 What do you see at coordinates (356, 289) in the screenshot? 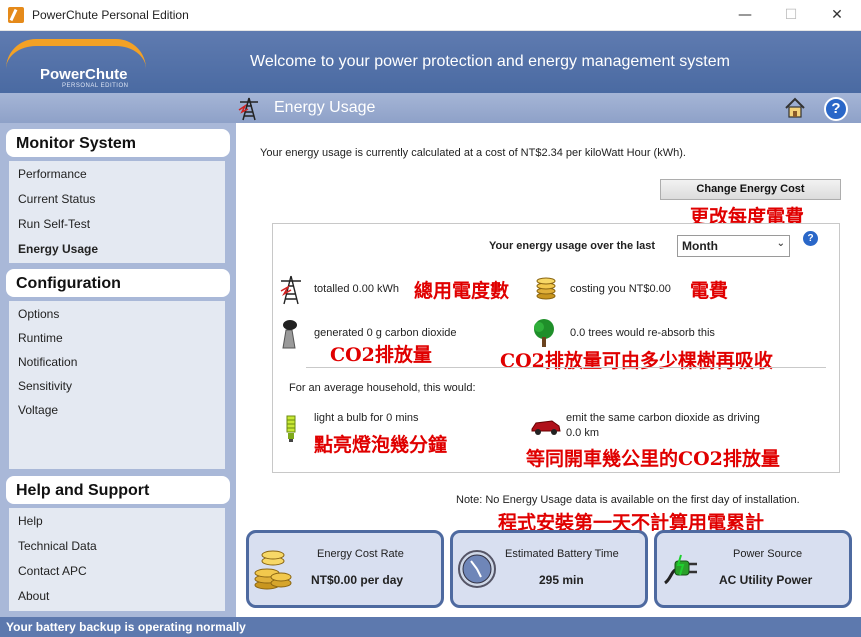
I see `total-kwh-text: totalled 0.00 kWh` at bounding box center [356, 289].